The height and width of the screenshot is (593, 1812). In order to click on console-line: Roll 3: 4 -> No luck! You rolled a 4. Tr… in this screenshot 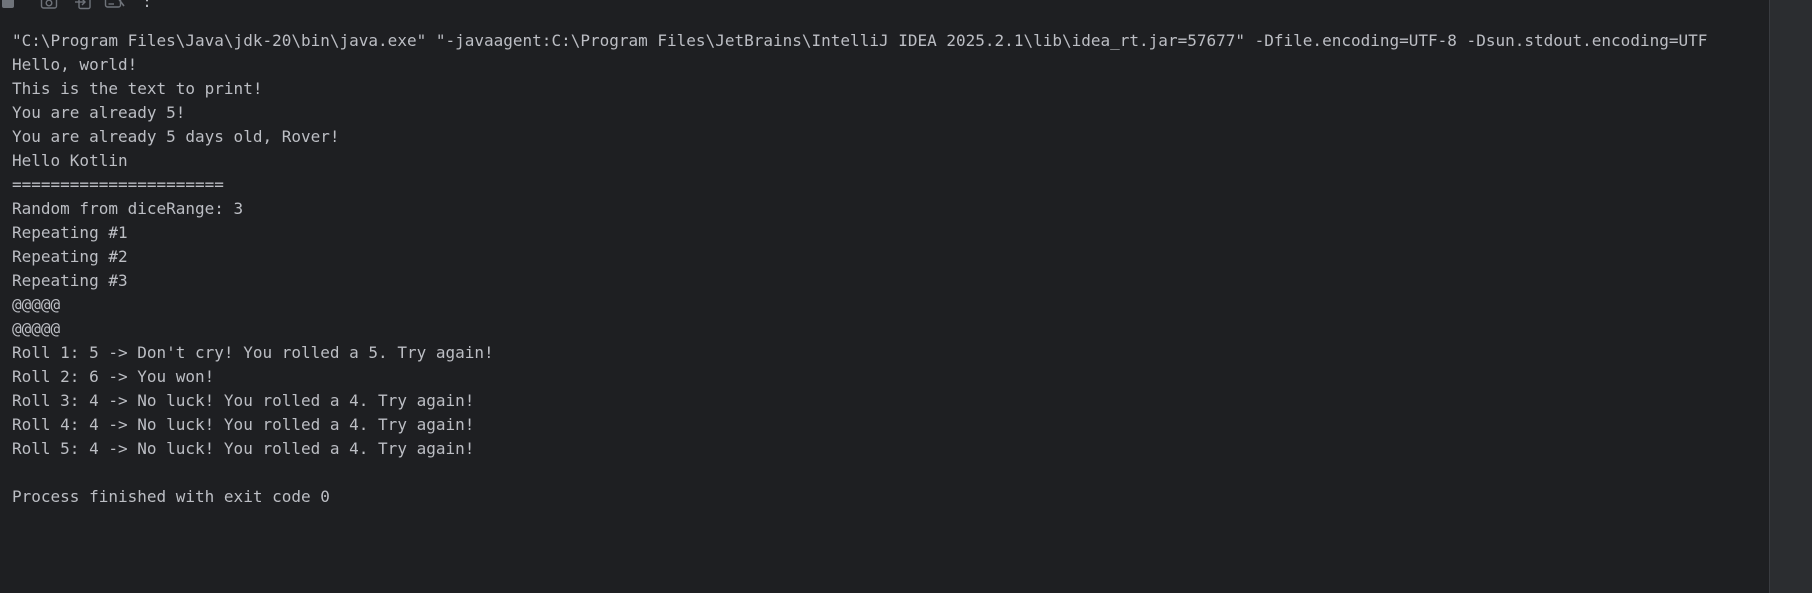, I will do `click(243, 400)`.